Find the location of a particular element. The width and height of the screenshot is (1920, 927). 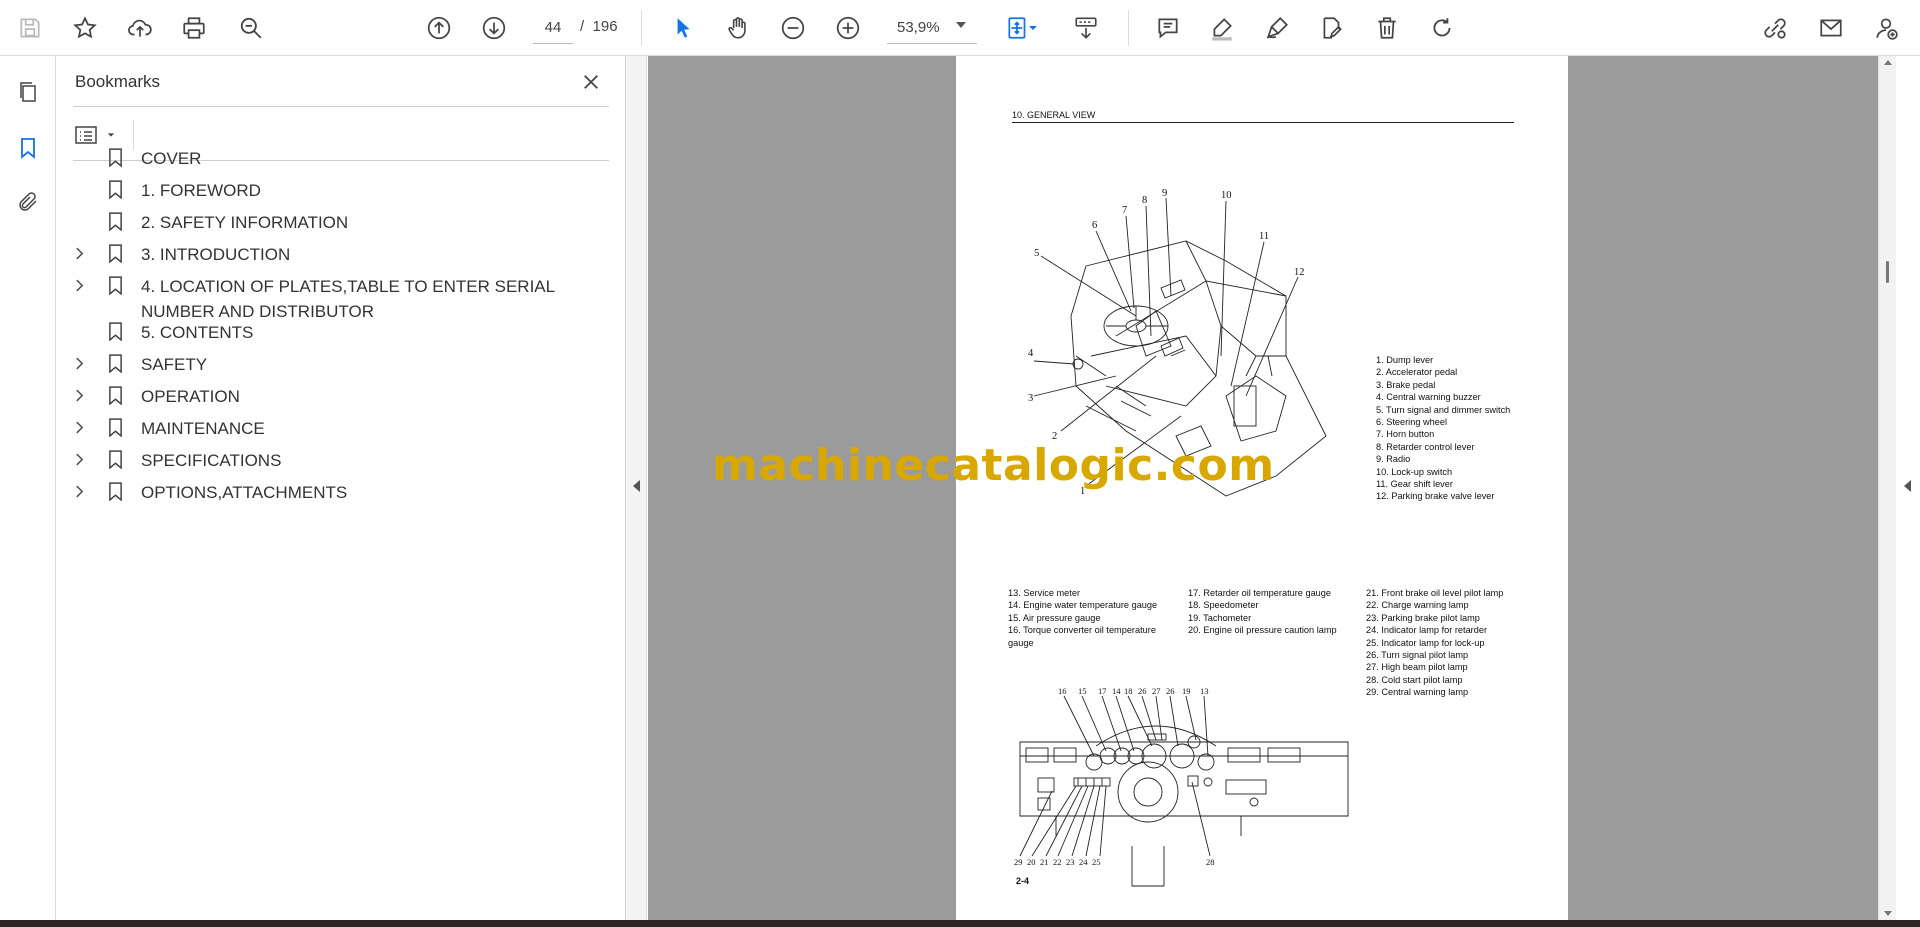

bookmark-label: SAFETY is located at coordinates (174, 364).